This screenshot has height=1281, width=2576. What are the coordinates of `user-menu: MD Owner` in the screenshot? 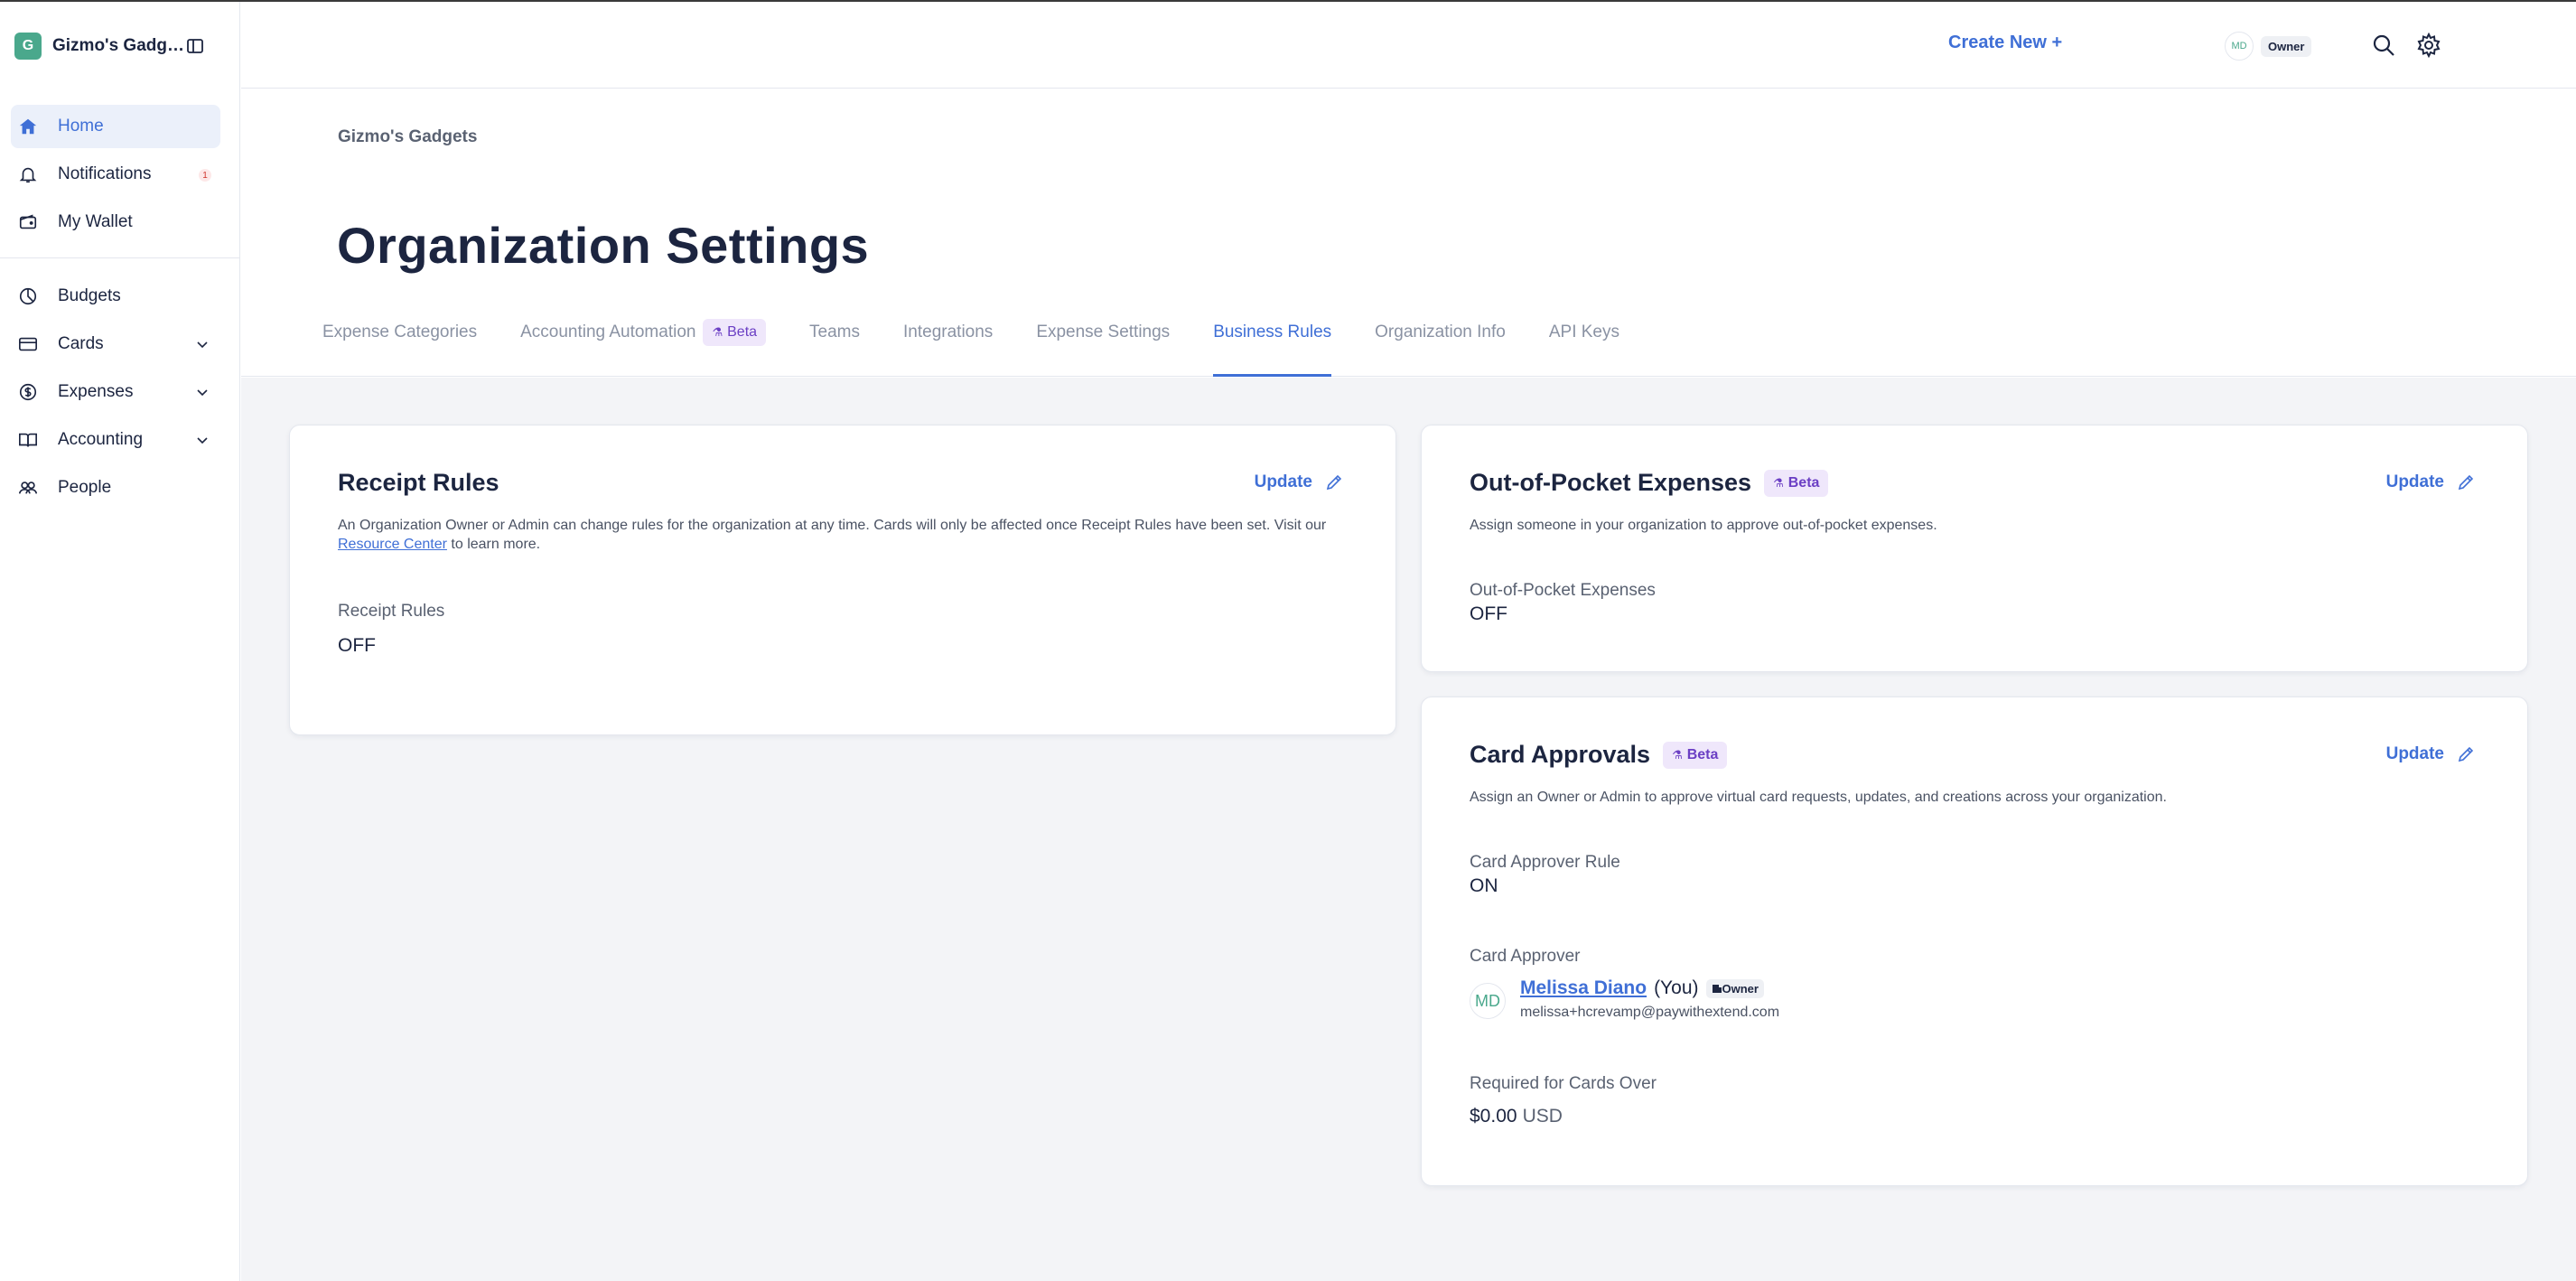 It's located at (2268, 46).